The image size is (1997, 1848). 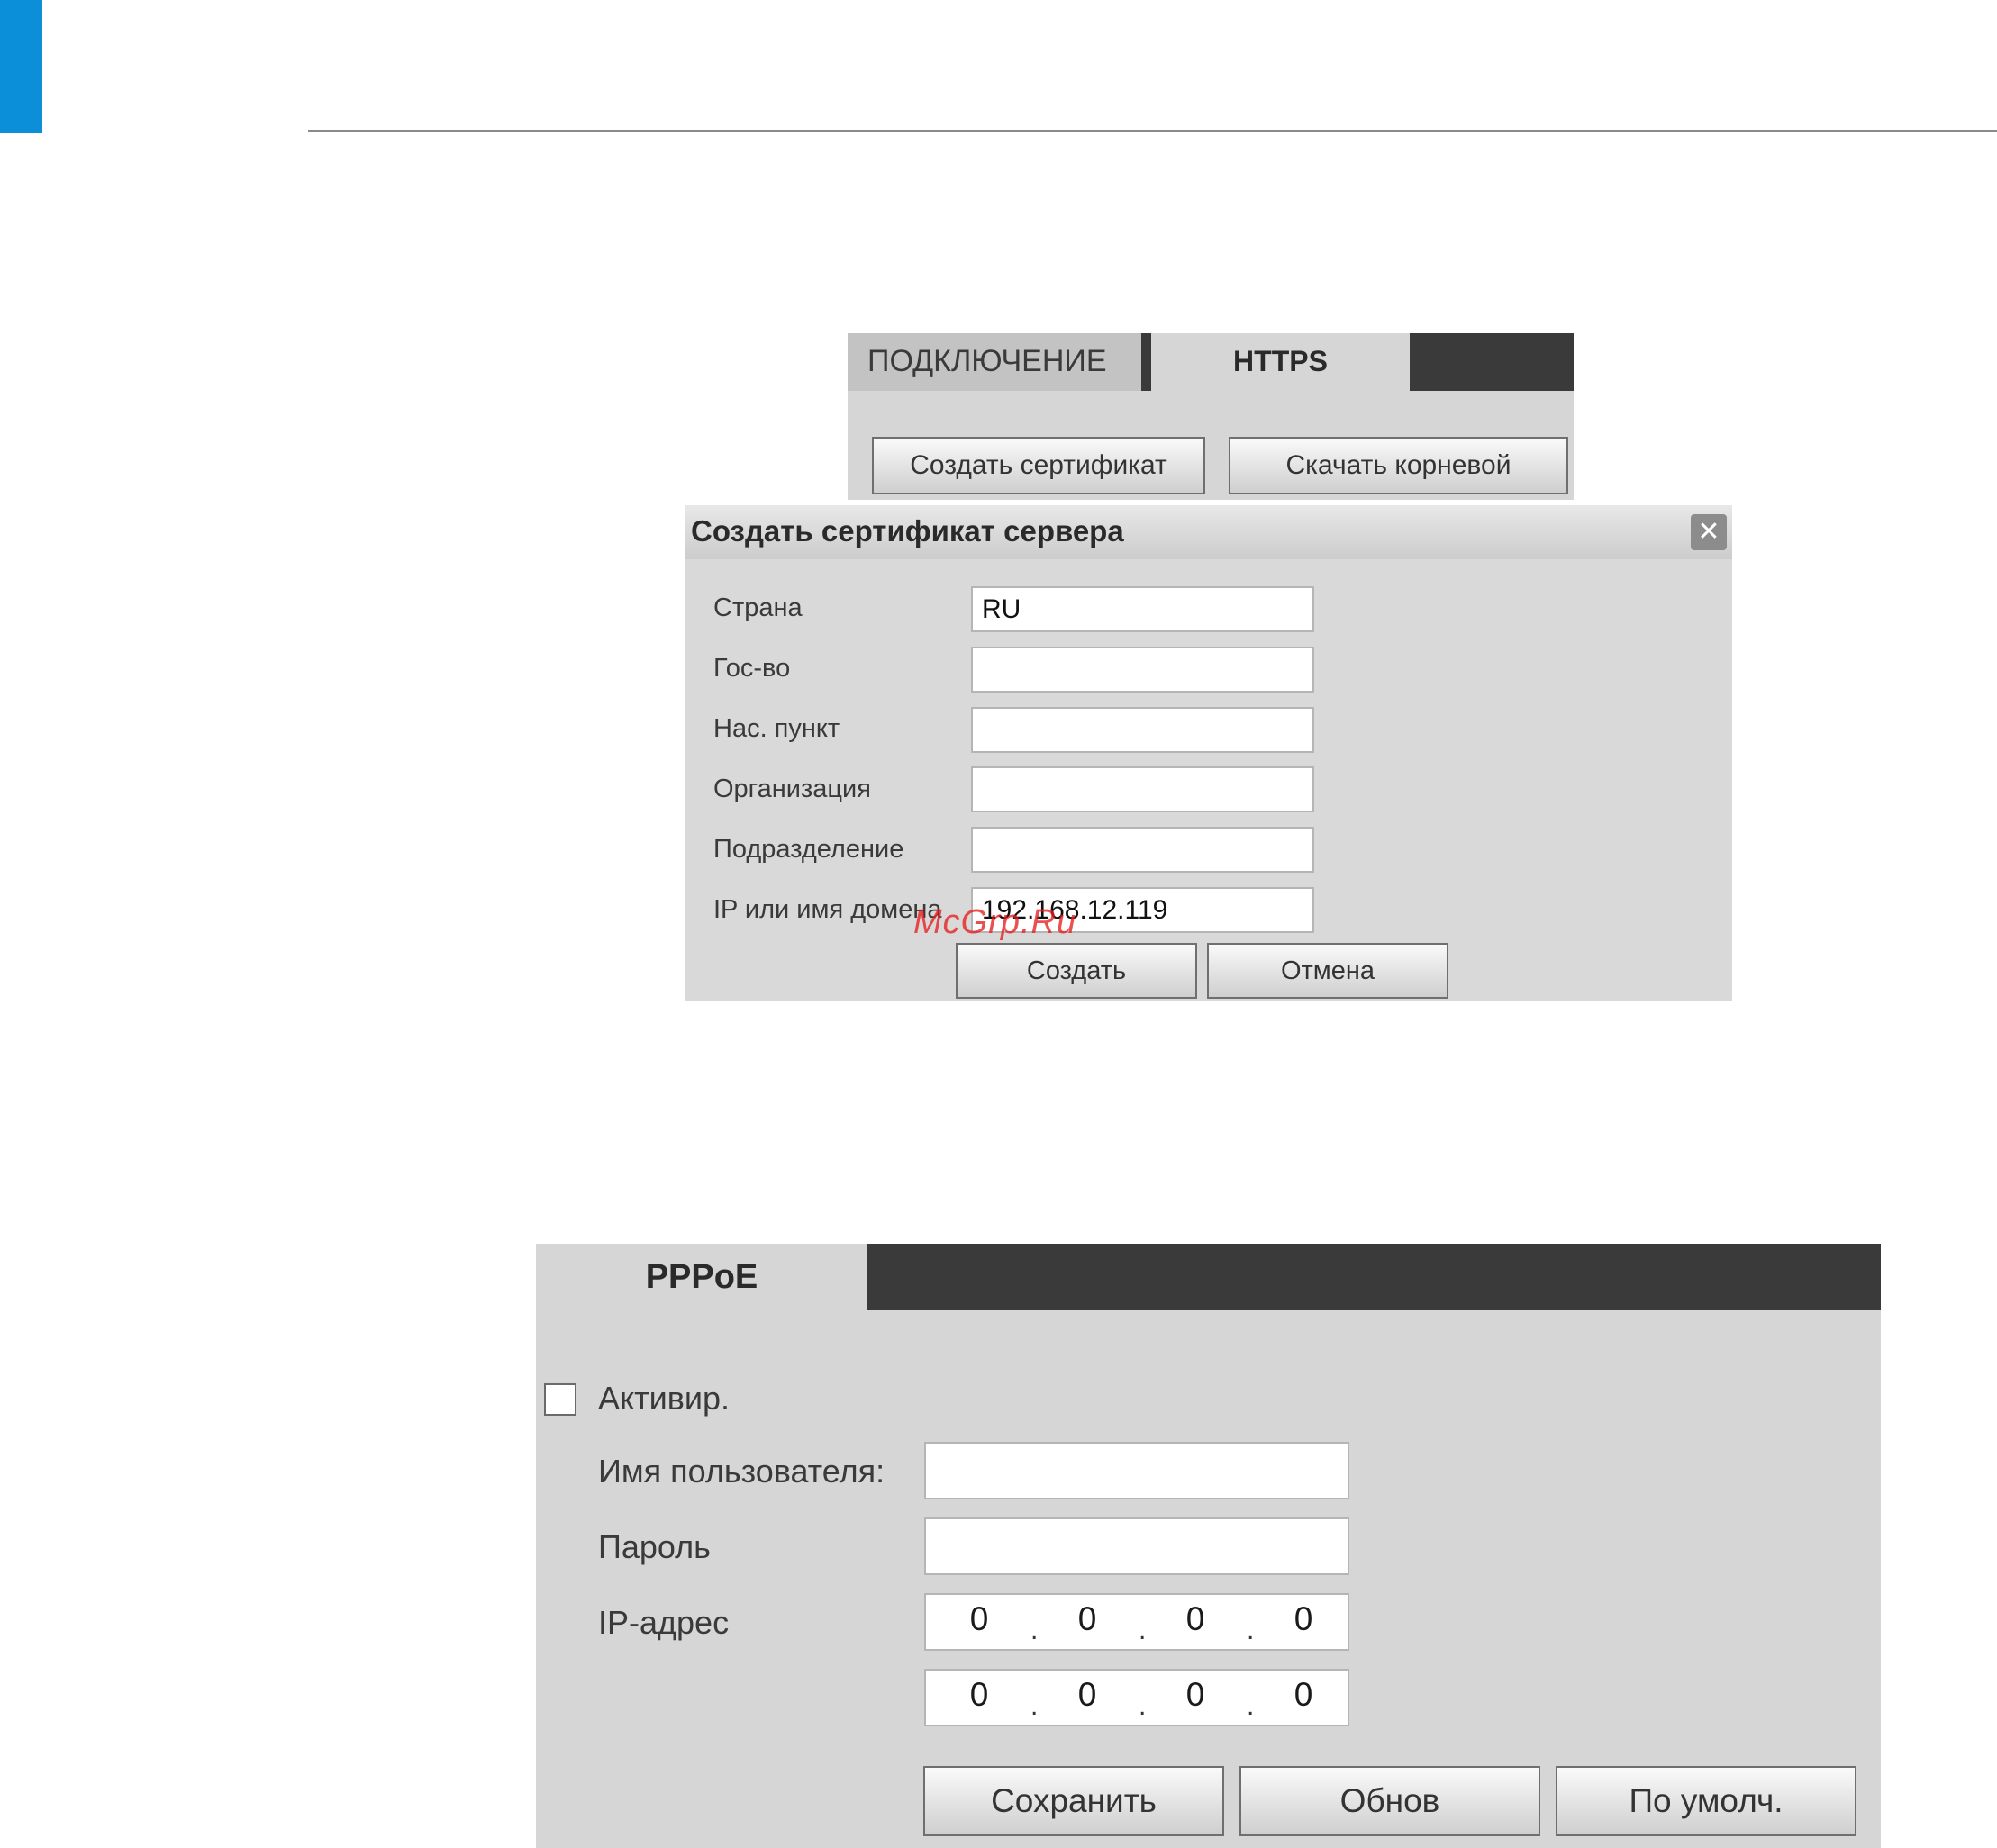 I want to click on username-field, so click(x=1136, y=1470).